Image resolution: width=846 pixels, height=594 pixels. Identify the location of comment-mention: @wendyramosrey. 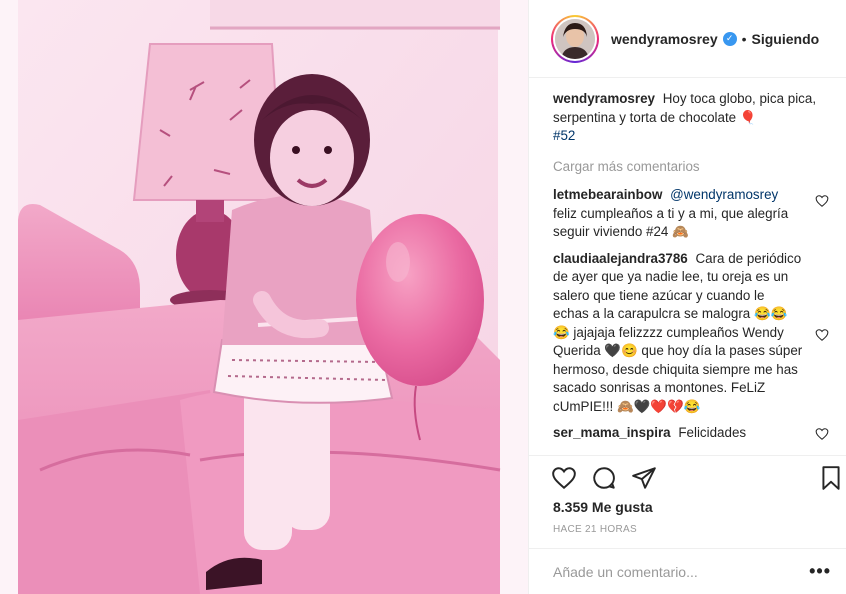
(724, 194).